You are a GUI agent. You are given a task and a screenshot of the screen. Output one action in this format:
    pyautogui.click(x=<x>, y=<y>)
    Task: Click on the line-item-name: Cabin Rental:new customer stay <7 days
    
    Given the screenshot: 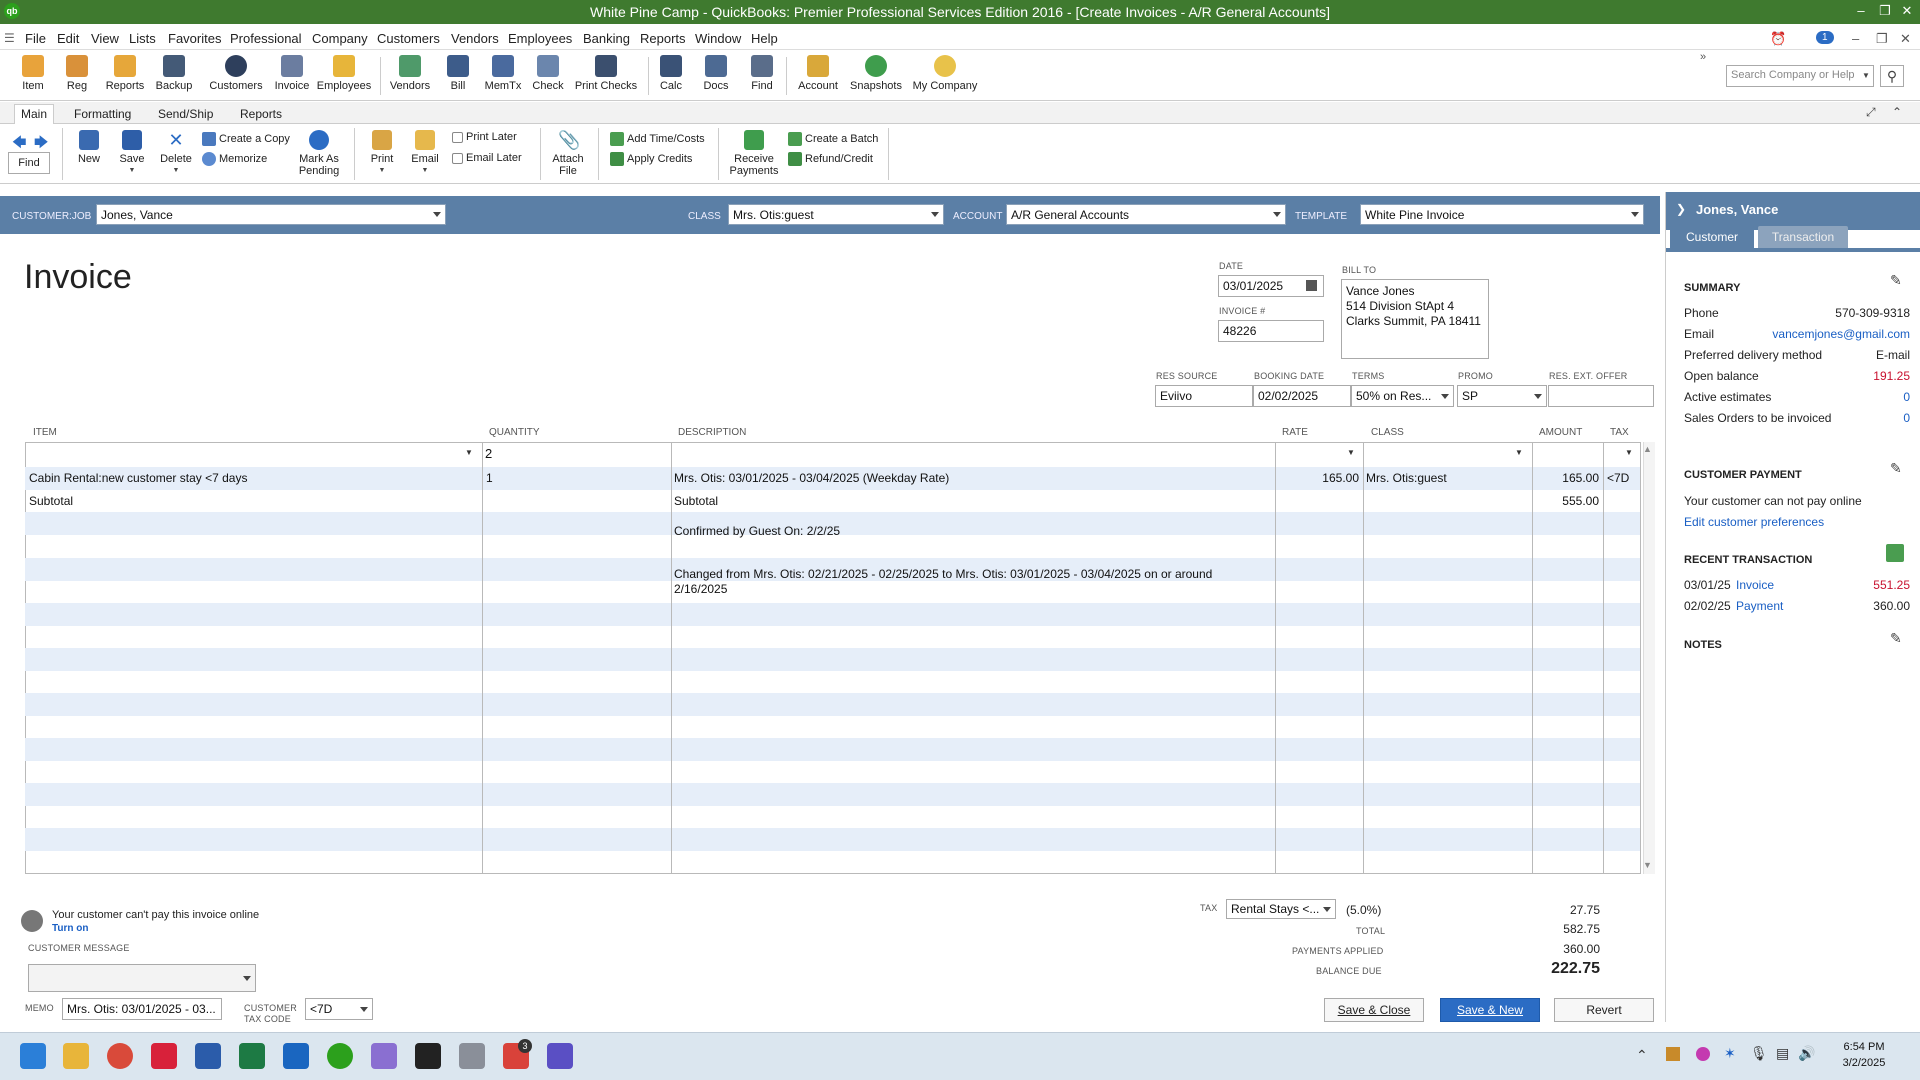 What is the action you would take?
    pyautogui.click(x=138, y=478)
    